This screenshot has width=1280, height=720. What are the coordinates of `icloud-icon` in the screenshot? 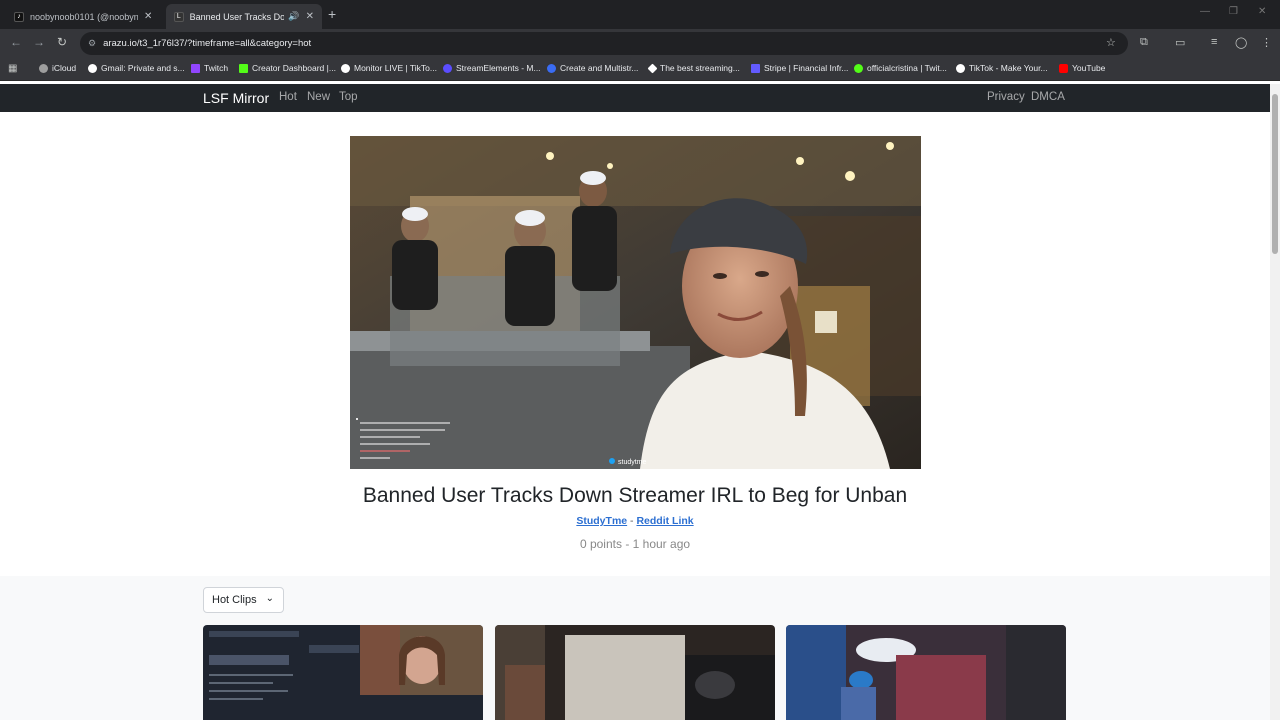 It's located at (43, 68).